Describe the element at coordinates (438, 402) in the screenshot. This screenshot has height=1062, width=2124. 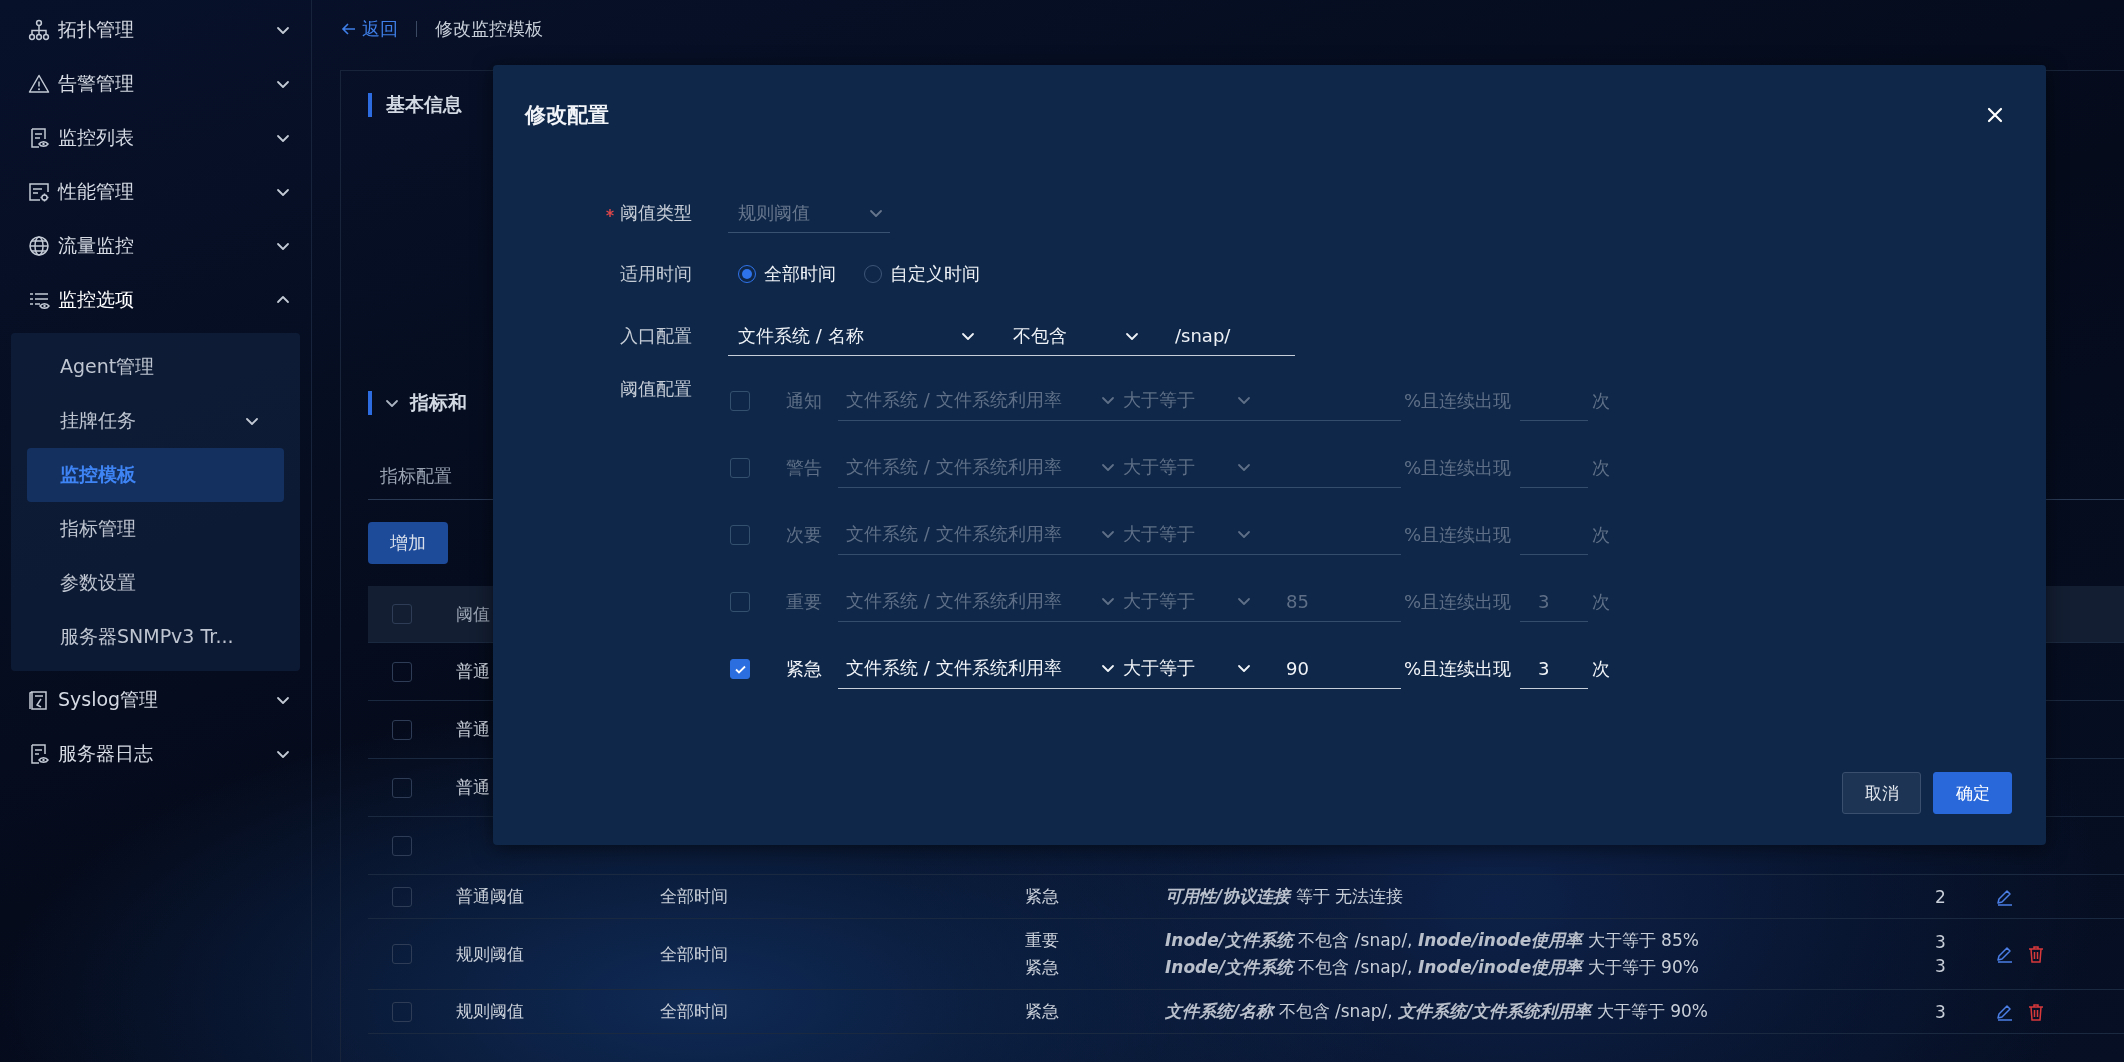
I see `section-title: 指标和` at that location.